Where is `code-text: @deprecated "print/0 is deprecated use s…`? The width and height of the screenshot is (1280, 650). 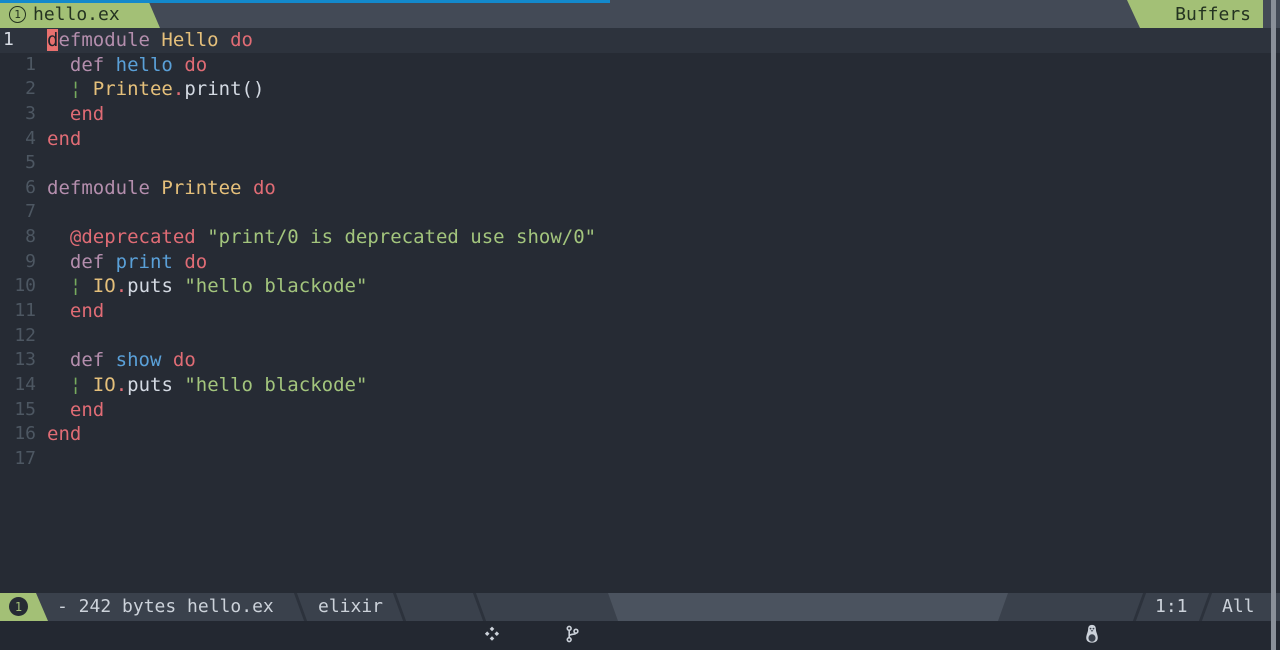 code-text: @deprecated "print/0 is deprecated use s… is located at coordinates (333, 237).